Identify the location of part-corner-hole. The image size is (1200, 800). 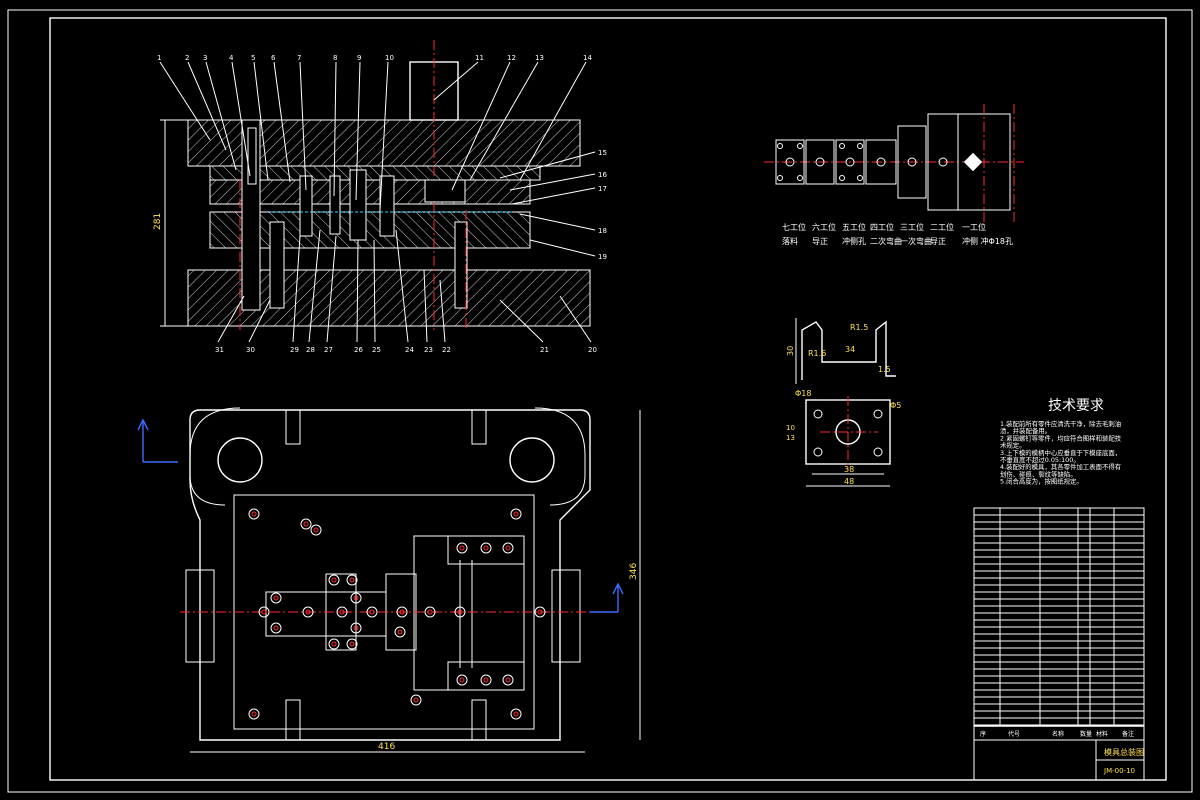
(818, 414).